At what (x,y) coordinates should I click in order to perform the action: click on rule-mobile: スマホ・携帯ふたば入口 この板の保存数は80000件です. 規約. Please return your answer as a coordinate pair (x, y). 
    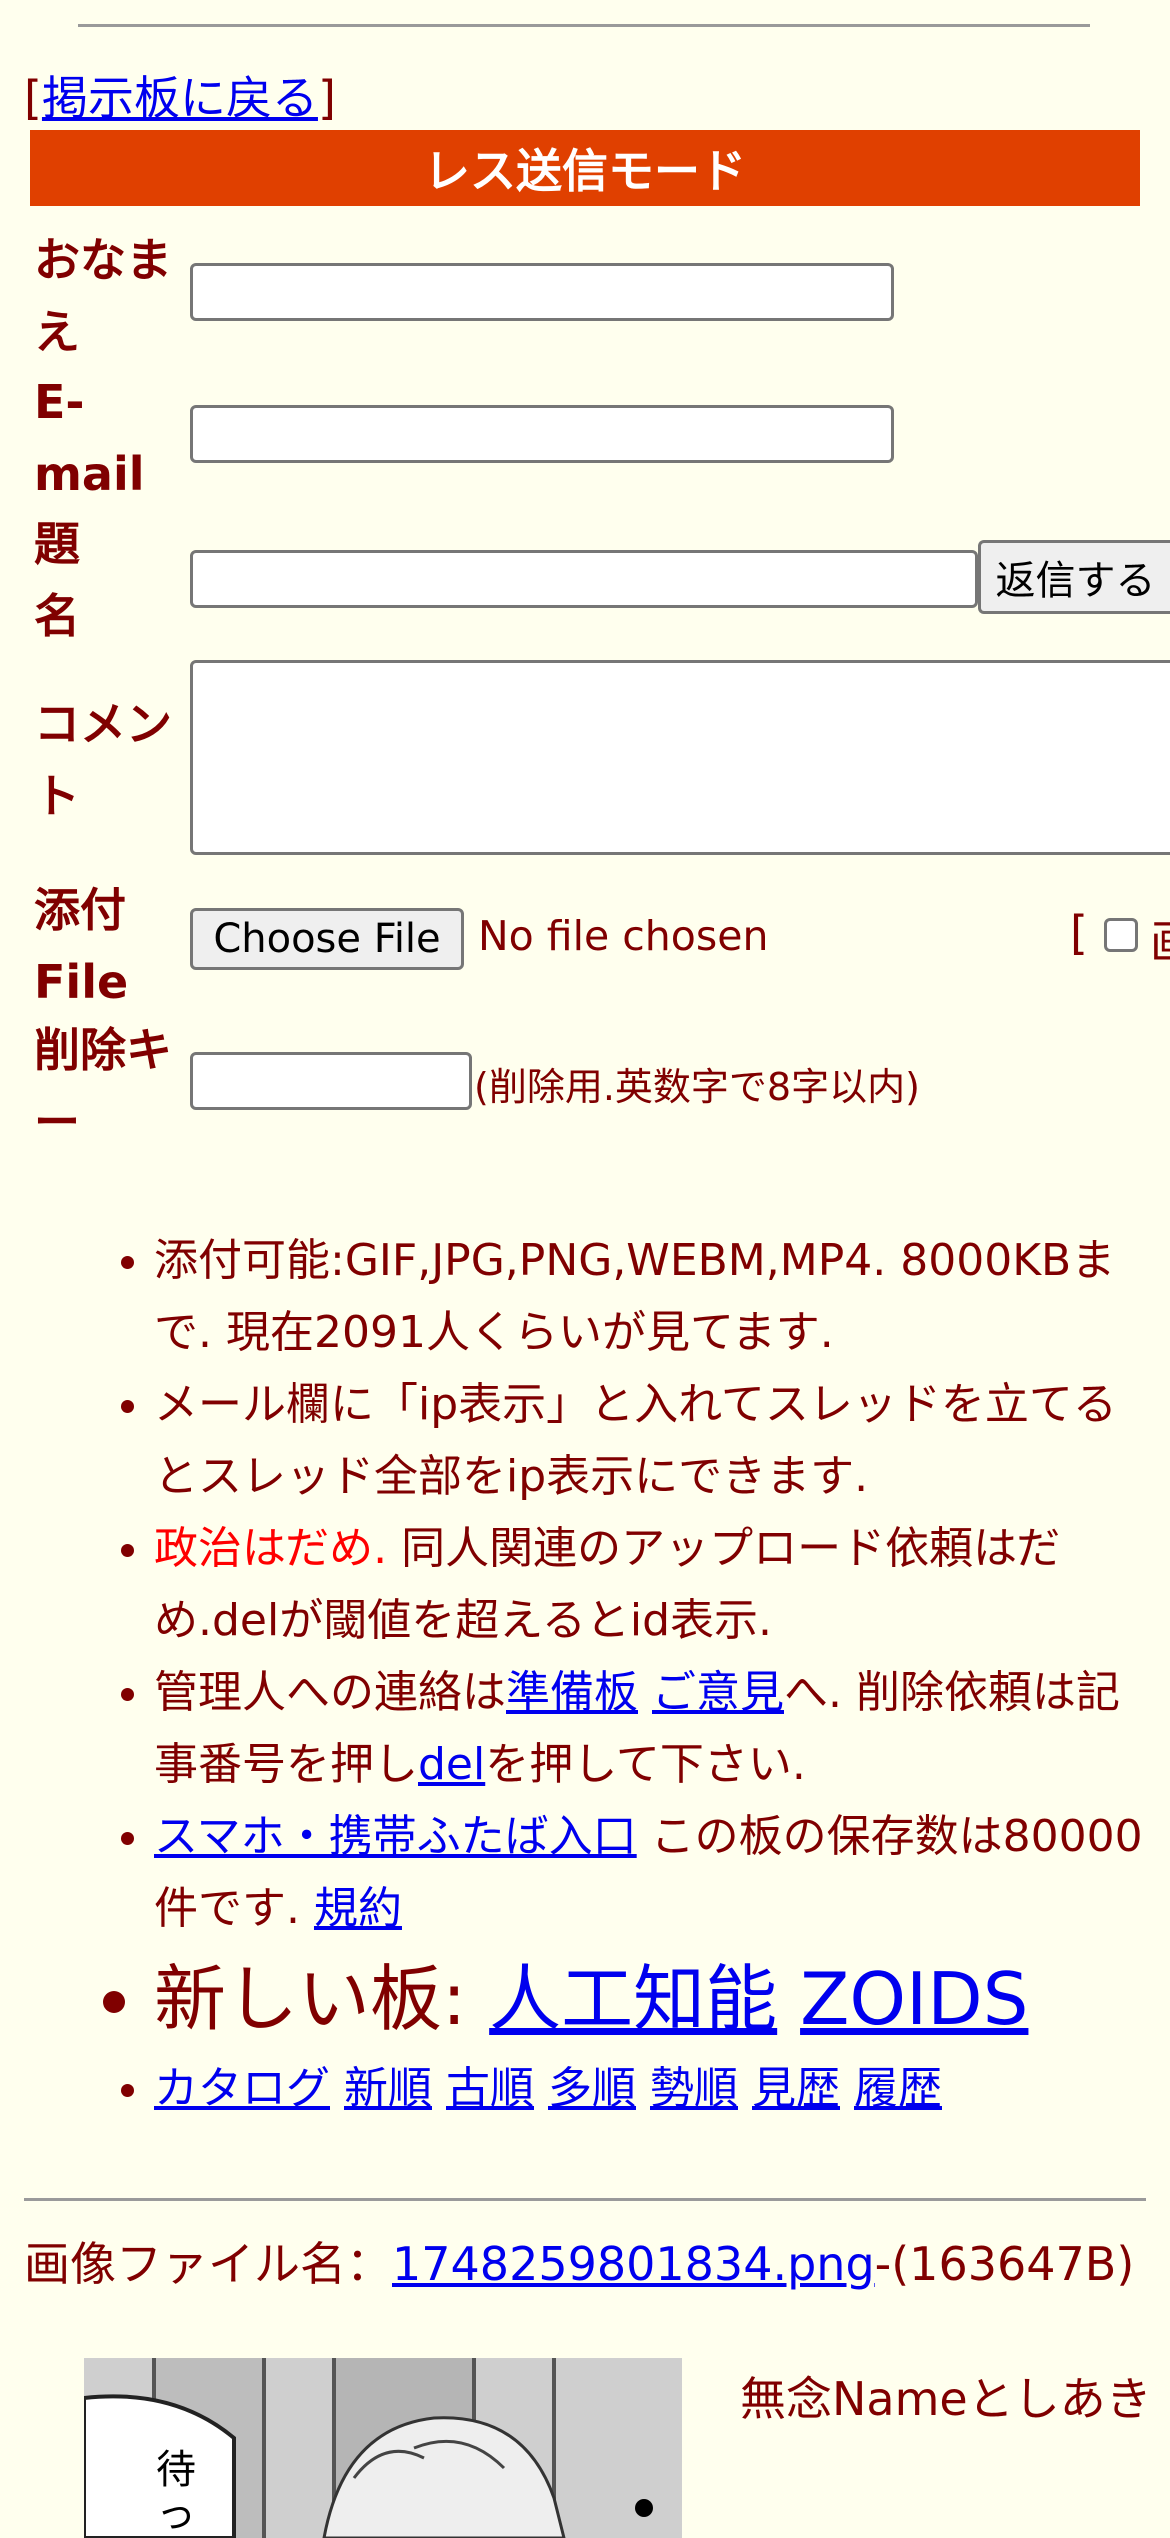
    Looking at the image, I should click on (654, 1873).